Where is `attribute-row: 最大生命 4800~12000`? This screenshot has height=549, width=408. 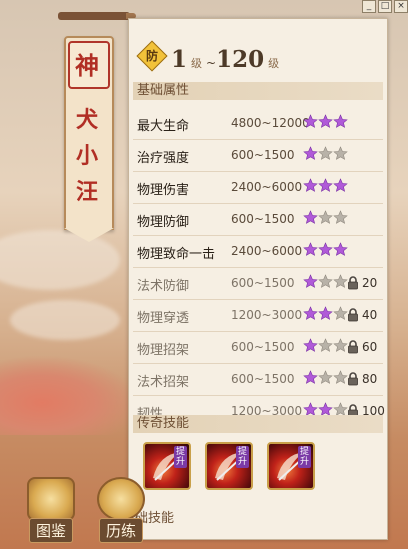
attribute-row: 最大生命 4800~12000 is located at coordinates (258, 124).